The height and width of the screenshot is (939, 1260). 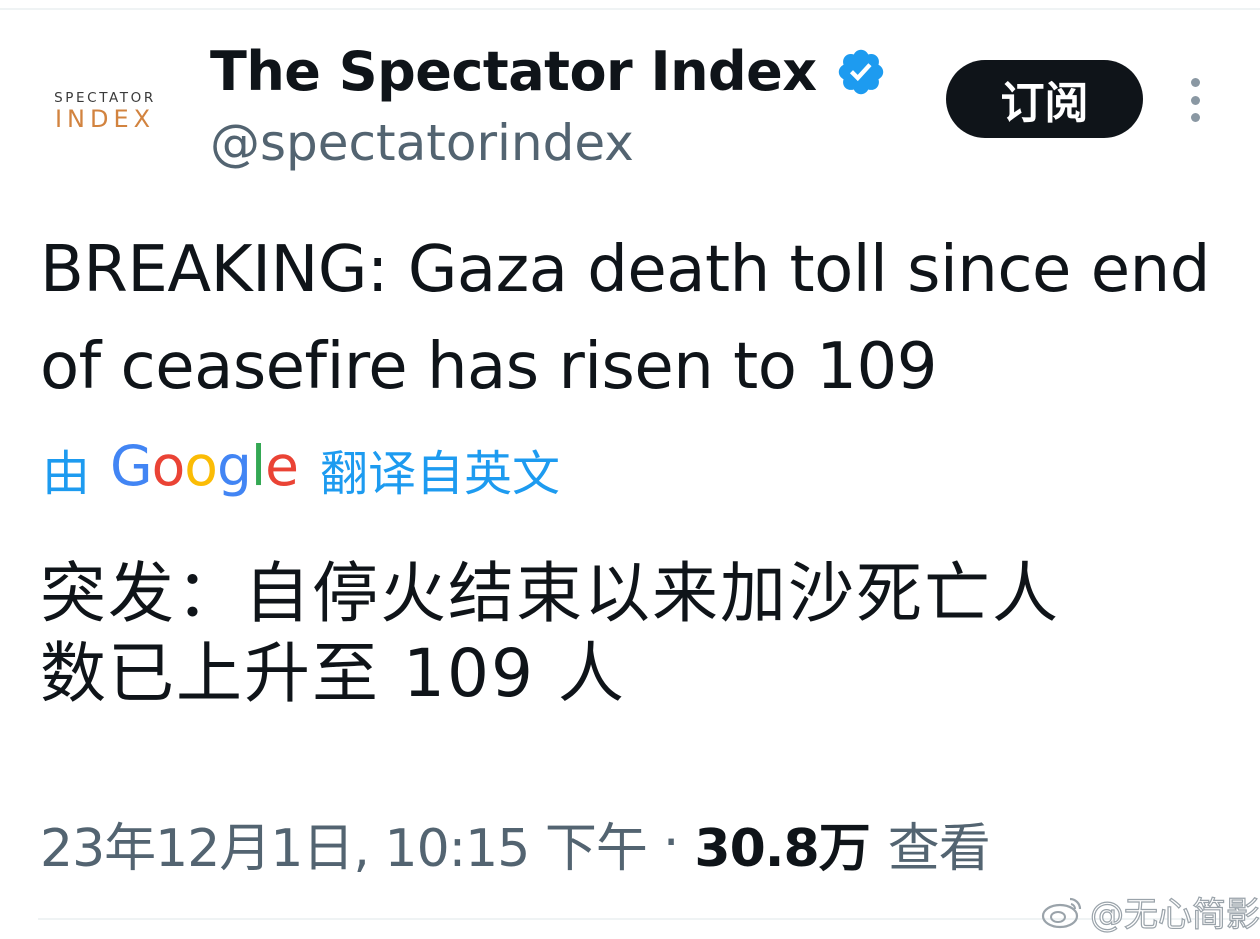 I want to click on views-label: 查看, so click(x=939, y=848).